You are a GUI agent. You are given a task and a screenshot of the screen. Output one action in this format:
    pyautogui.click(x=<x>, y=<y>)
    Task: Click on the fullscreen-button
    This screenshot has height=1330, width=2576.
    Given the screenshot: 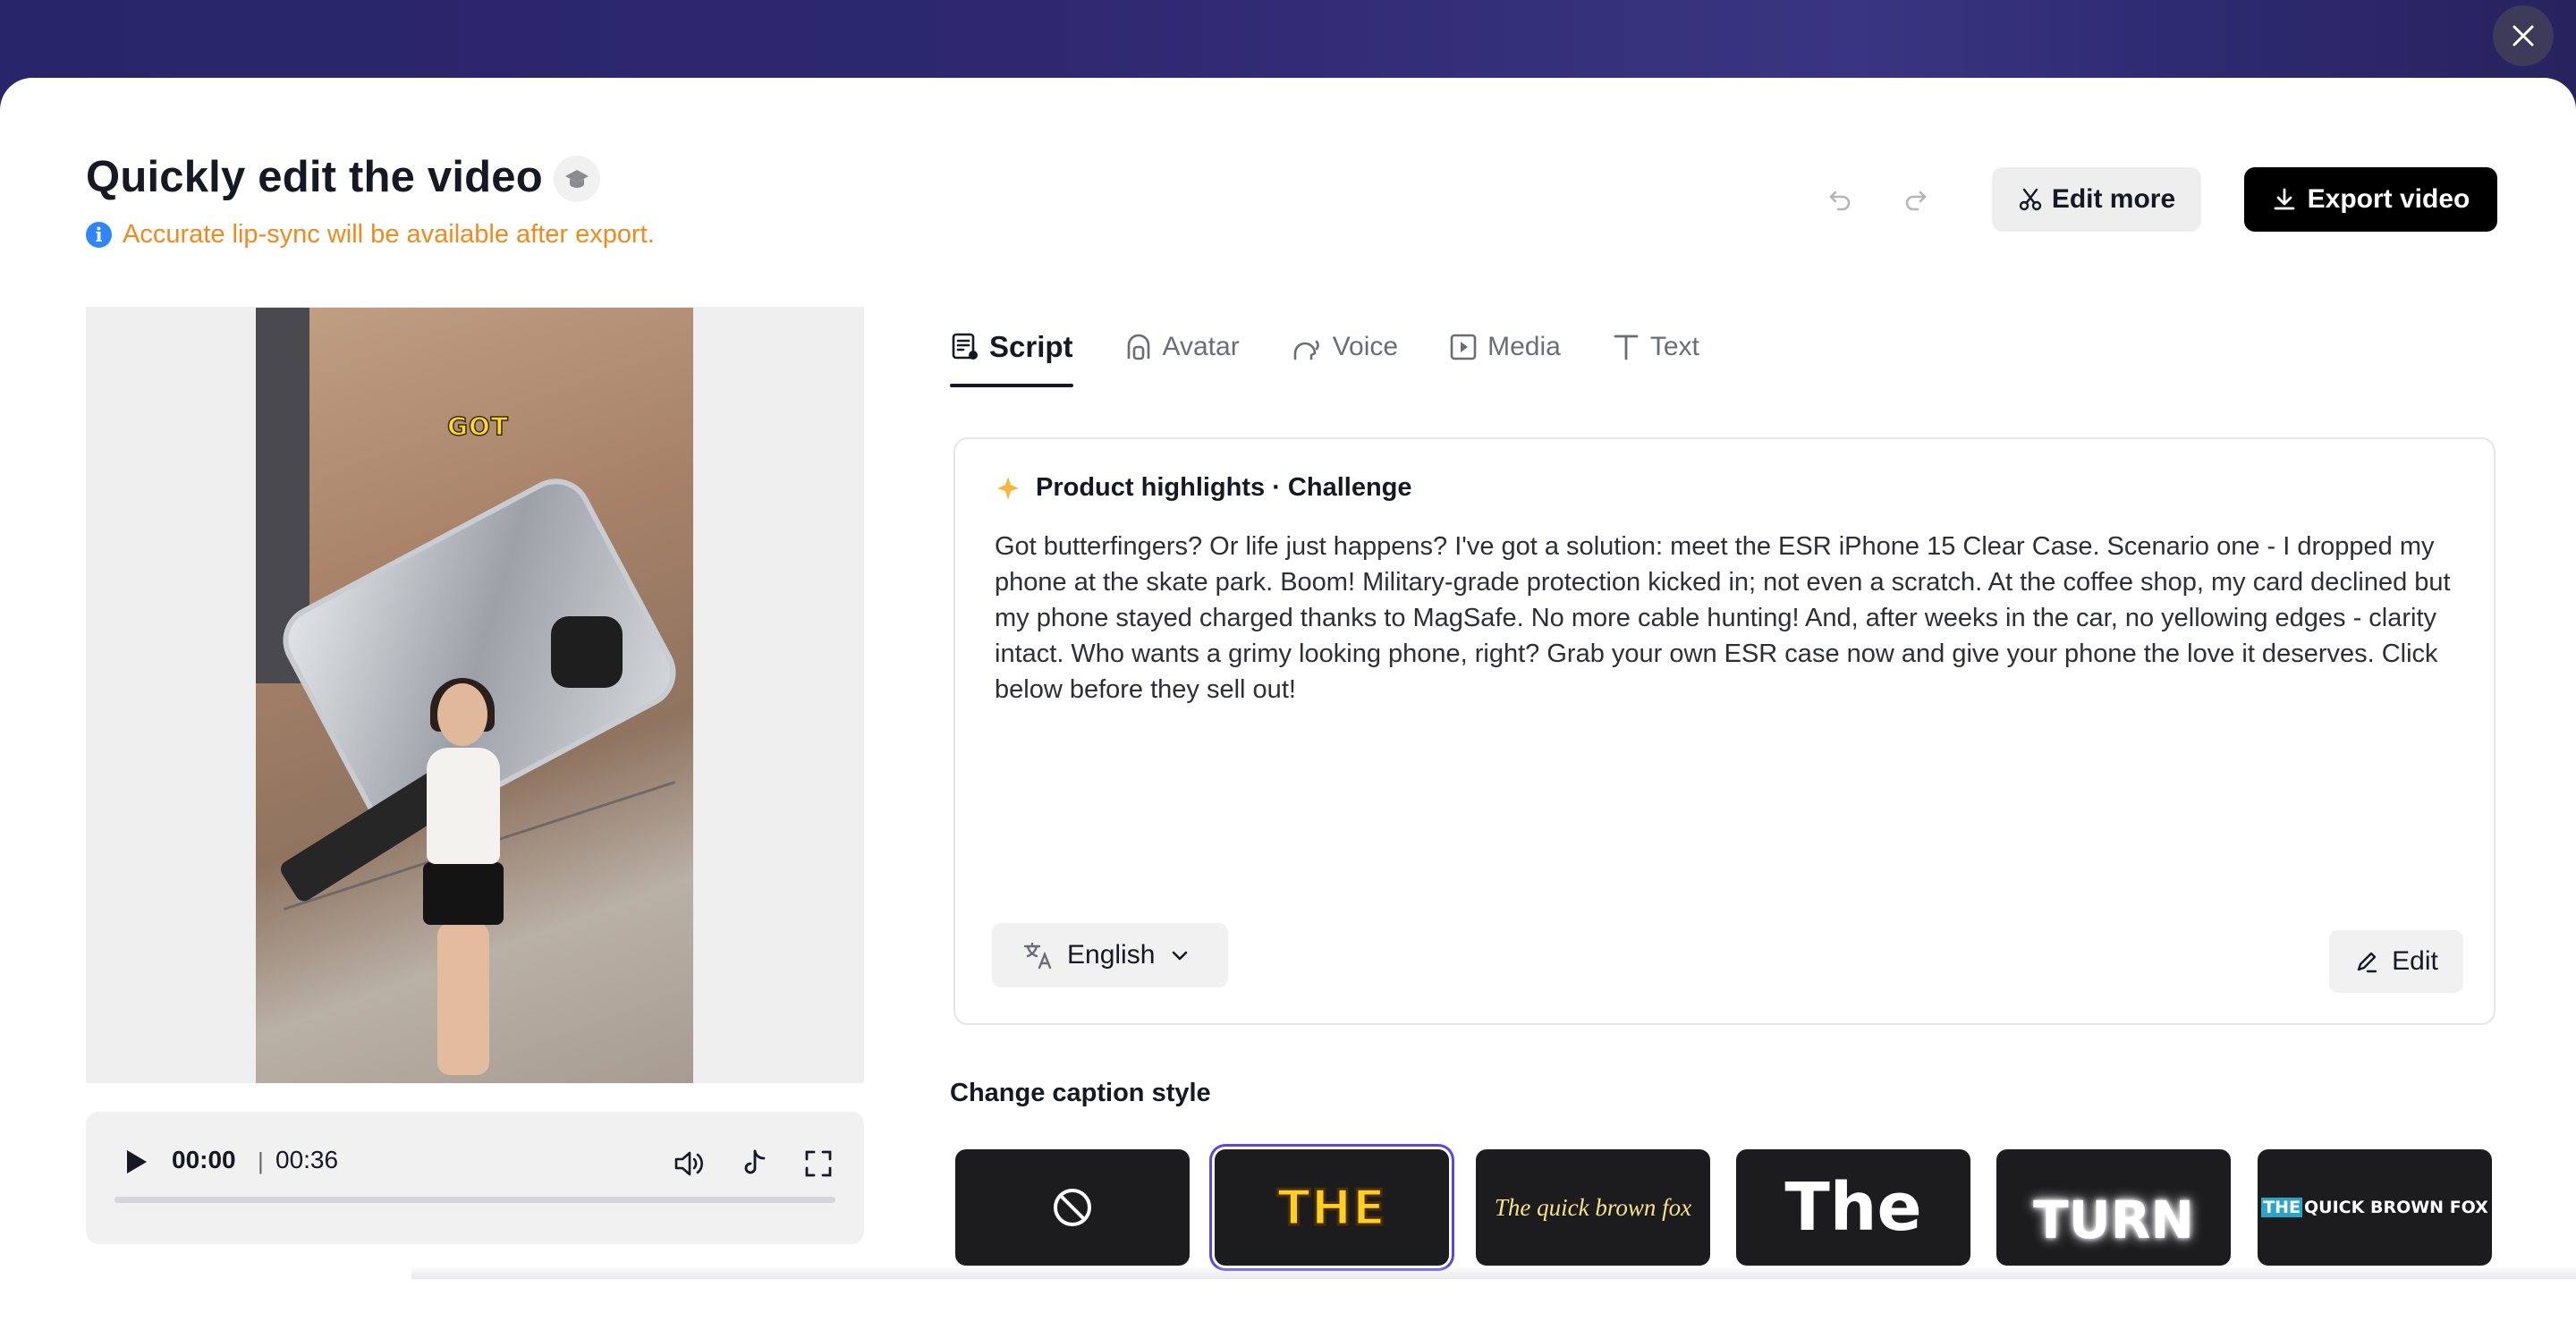 What is the action you would take?
    pyautogui.click(x=818, y=1163)
    